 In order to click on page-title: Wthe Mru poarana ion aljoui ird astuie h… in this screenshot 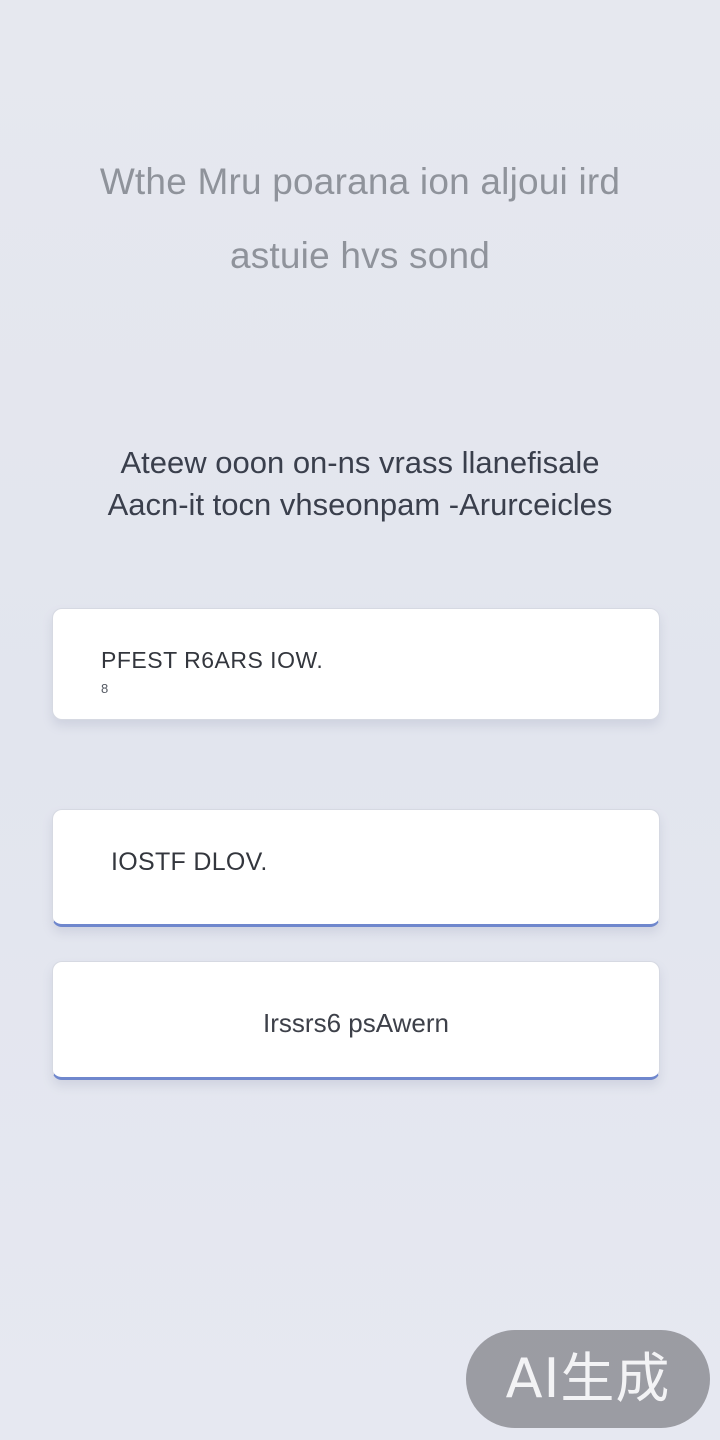, I will do `click(360, 219)`.